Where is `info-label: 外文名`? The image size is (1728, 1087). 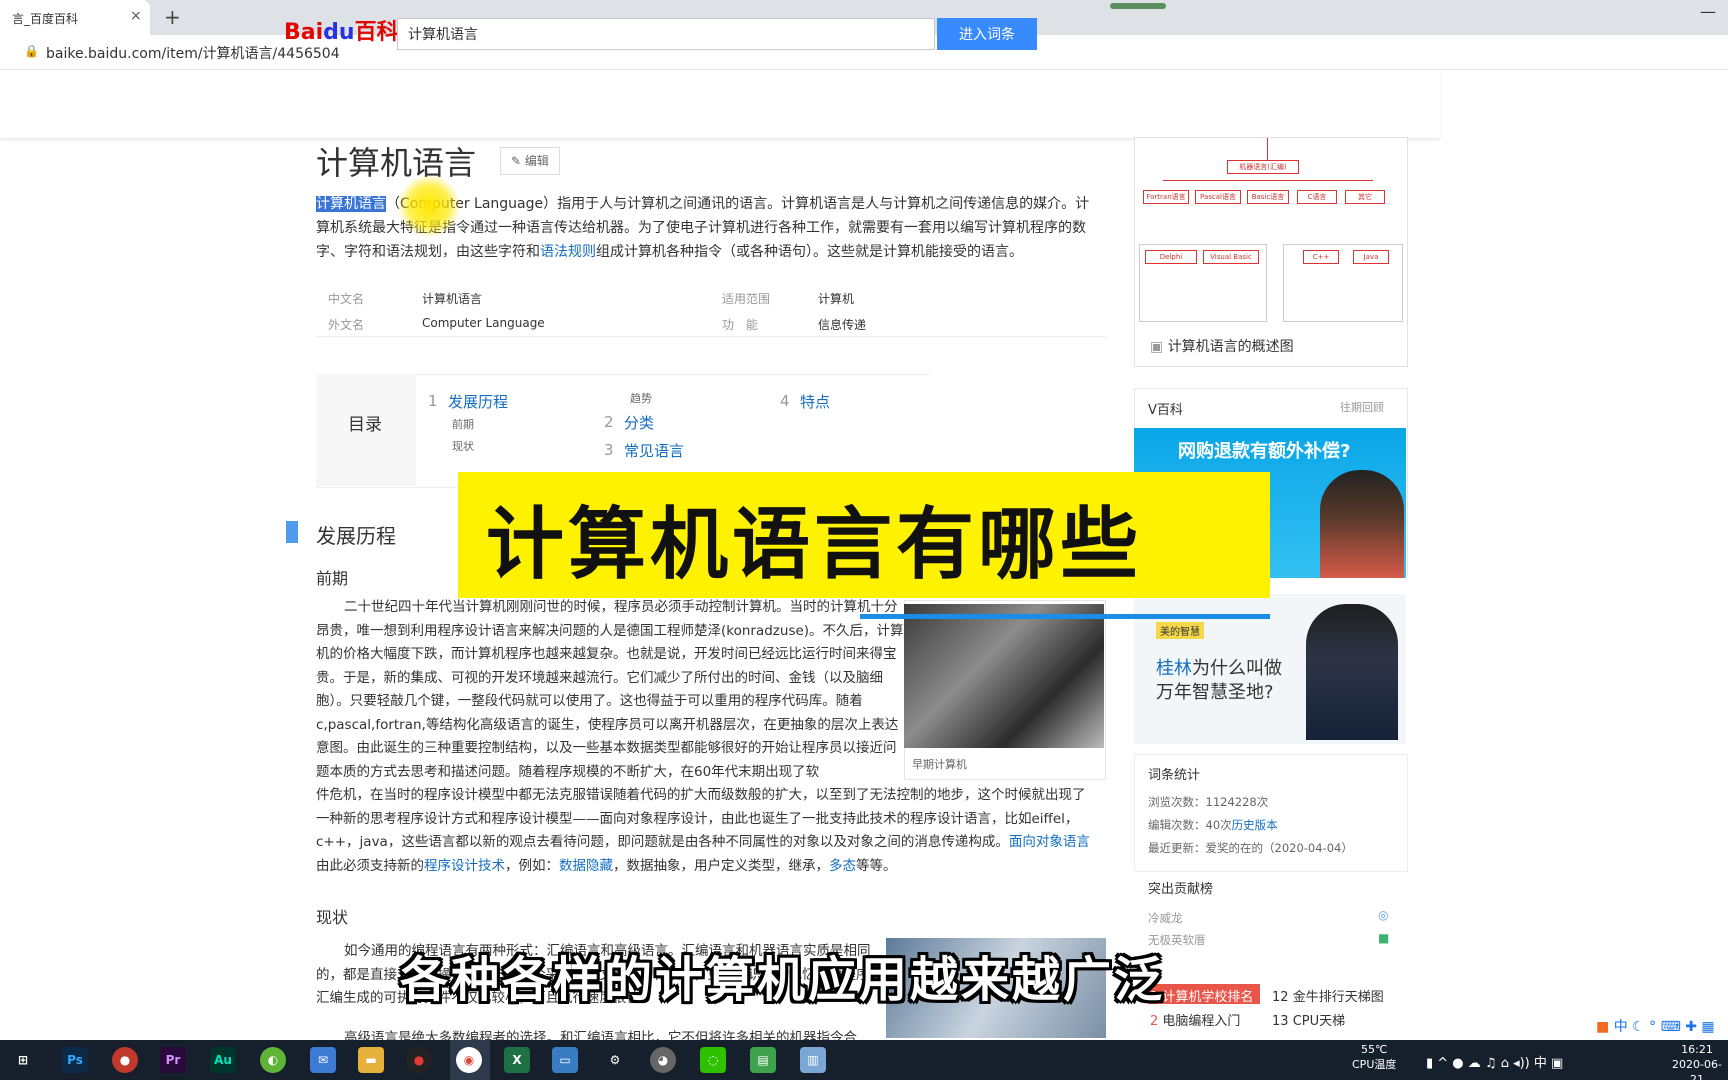
info-label: 外文名 is located at coordinates (346, 325).